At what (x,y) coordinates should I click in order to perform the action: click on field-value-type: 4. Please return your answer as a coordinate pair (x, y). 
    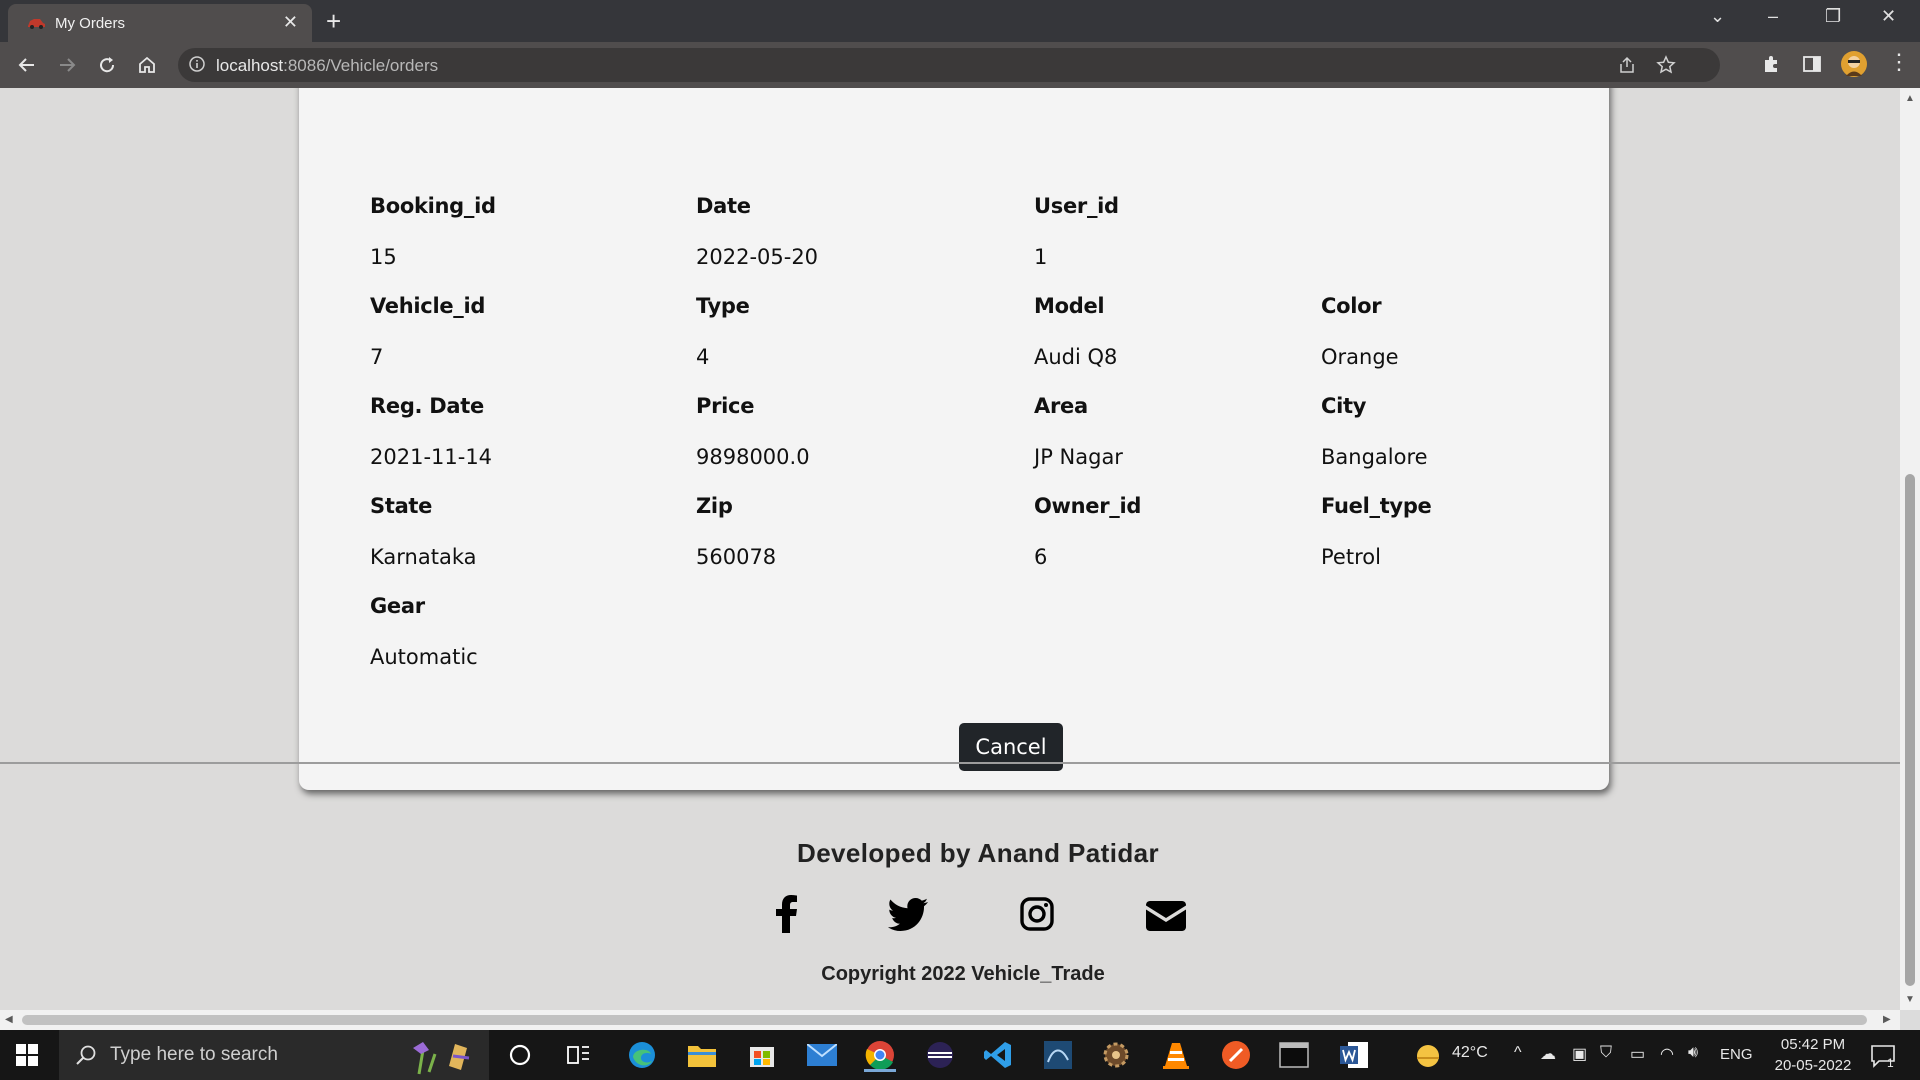
    Looking at the image, I should click on (703, 357).